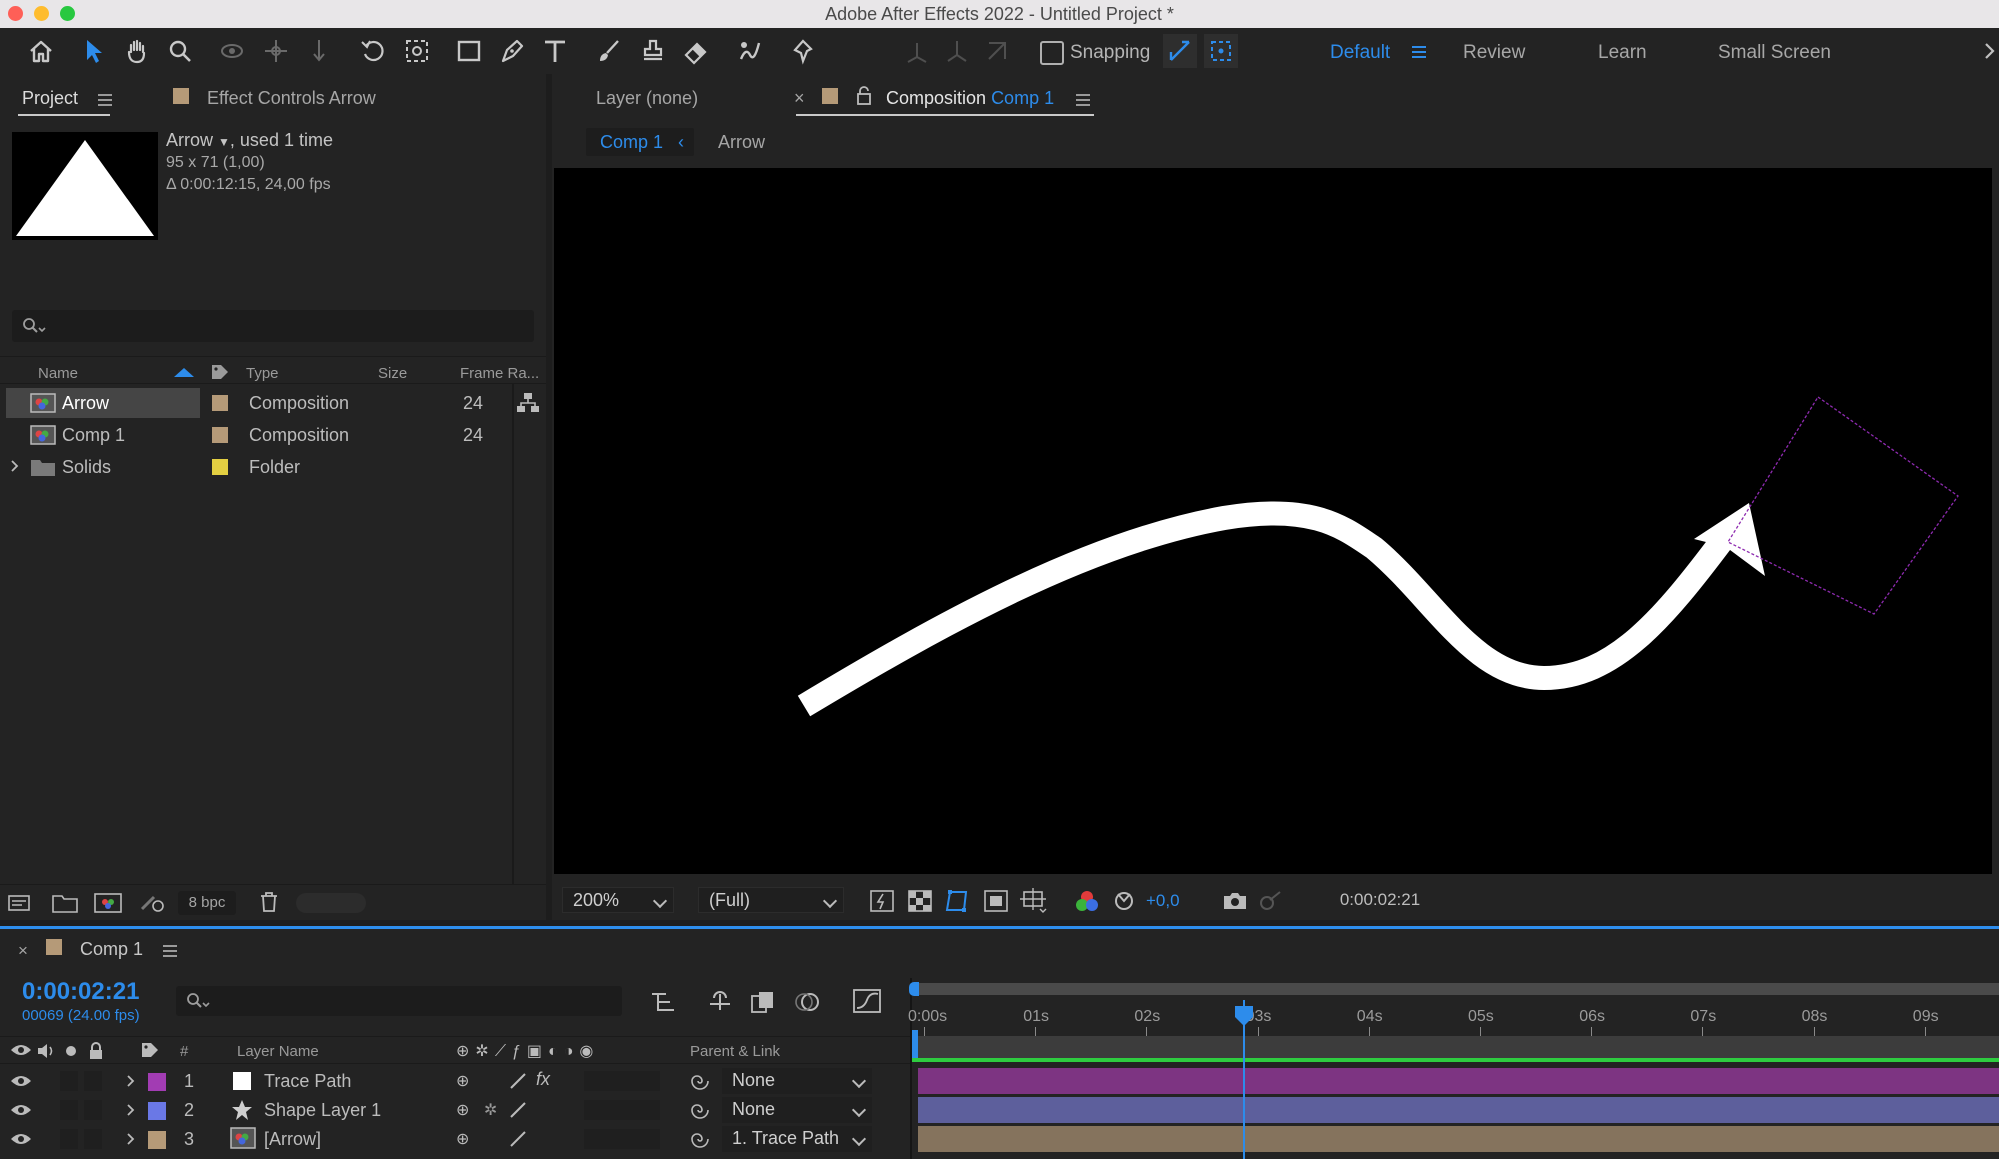  Describe the element at coordinates (58, 373) in the screenshot. I see `column-name: Name` at that location.